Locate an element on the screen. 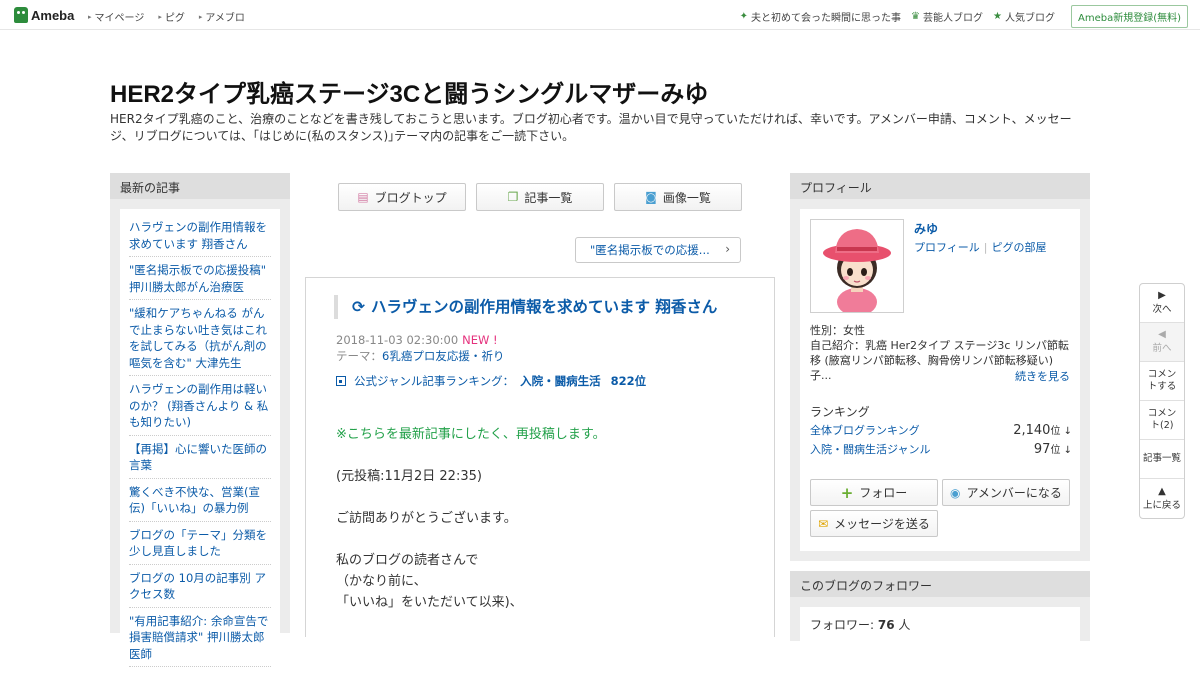 This screenshot has width=1200, height=678. theme-label: テーマ： is located at coordinates (359, 356).